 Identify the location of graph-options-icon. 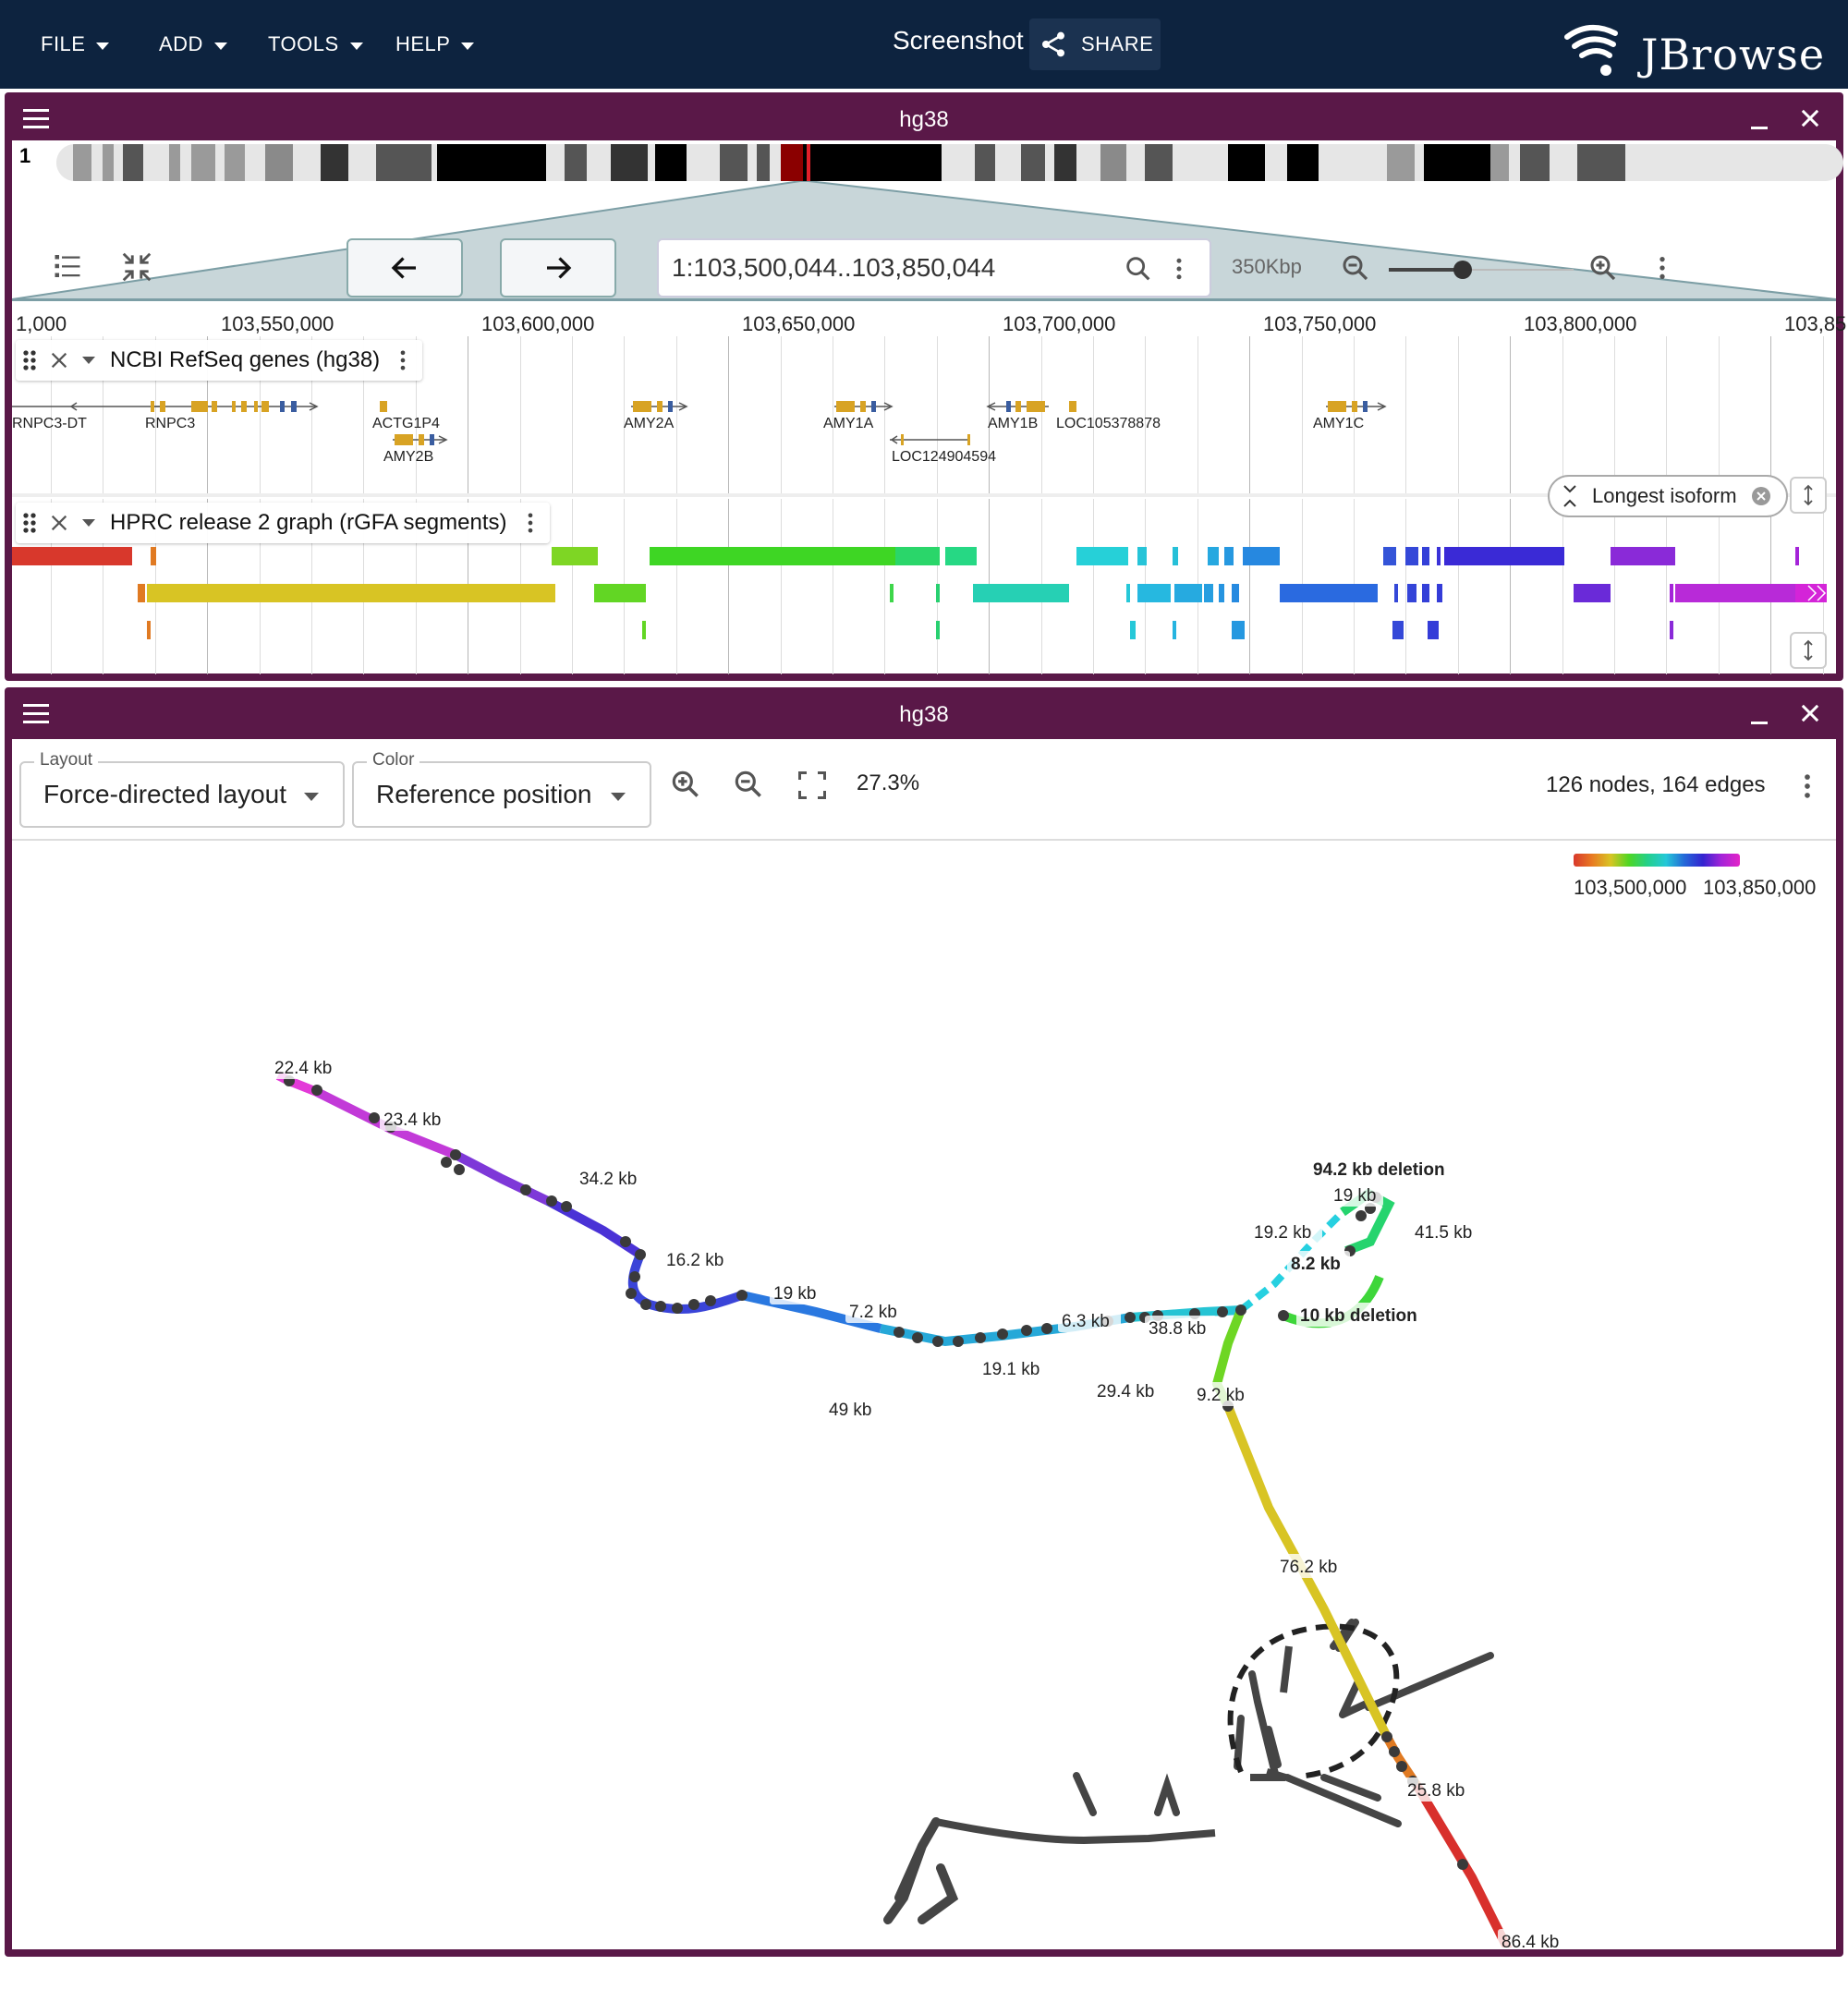
(1807, 786).